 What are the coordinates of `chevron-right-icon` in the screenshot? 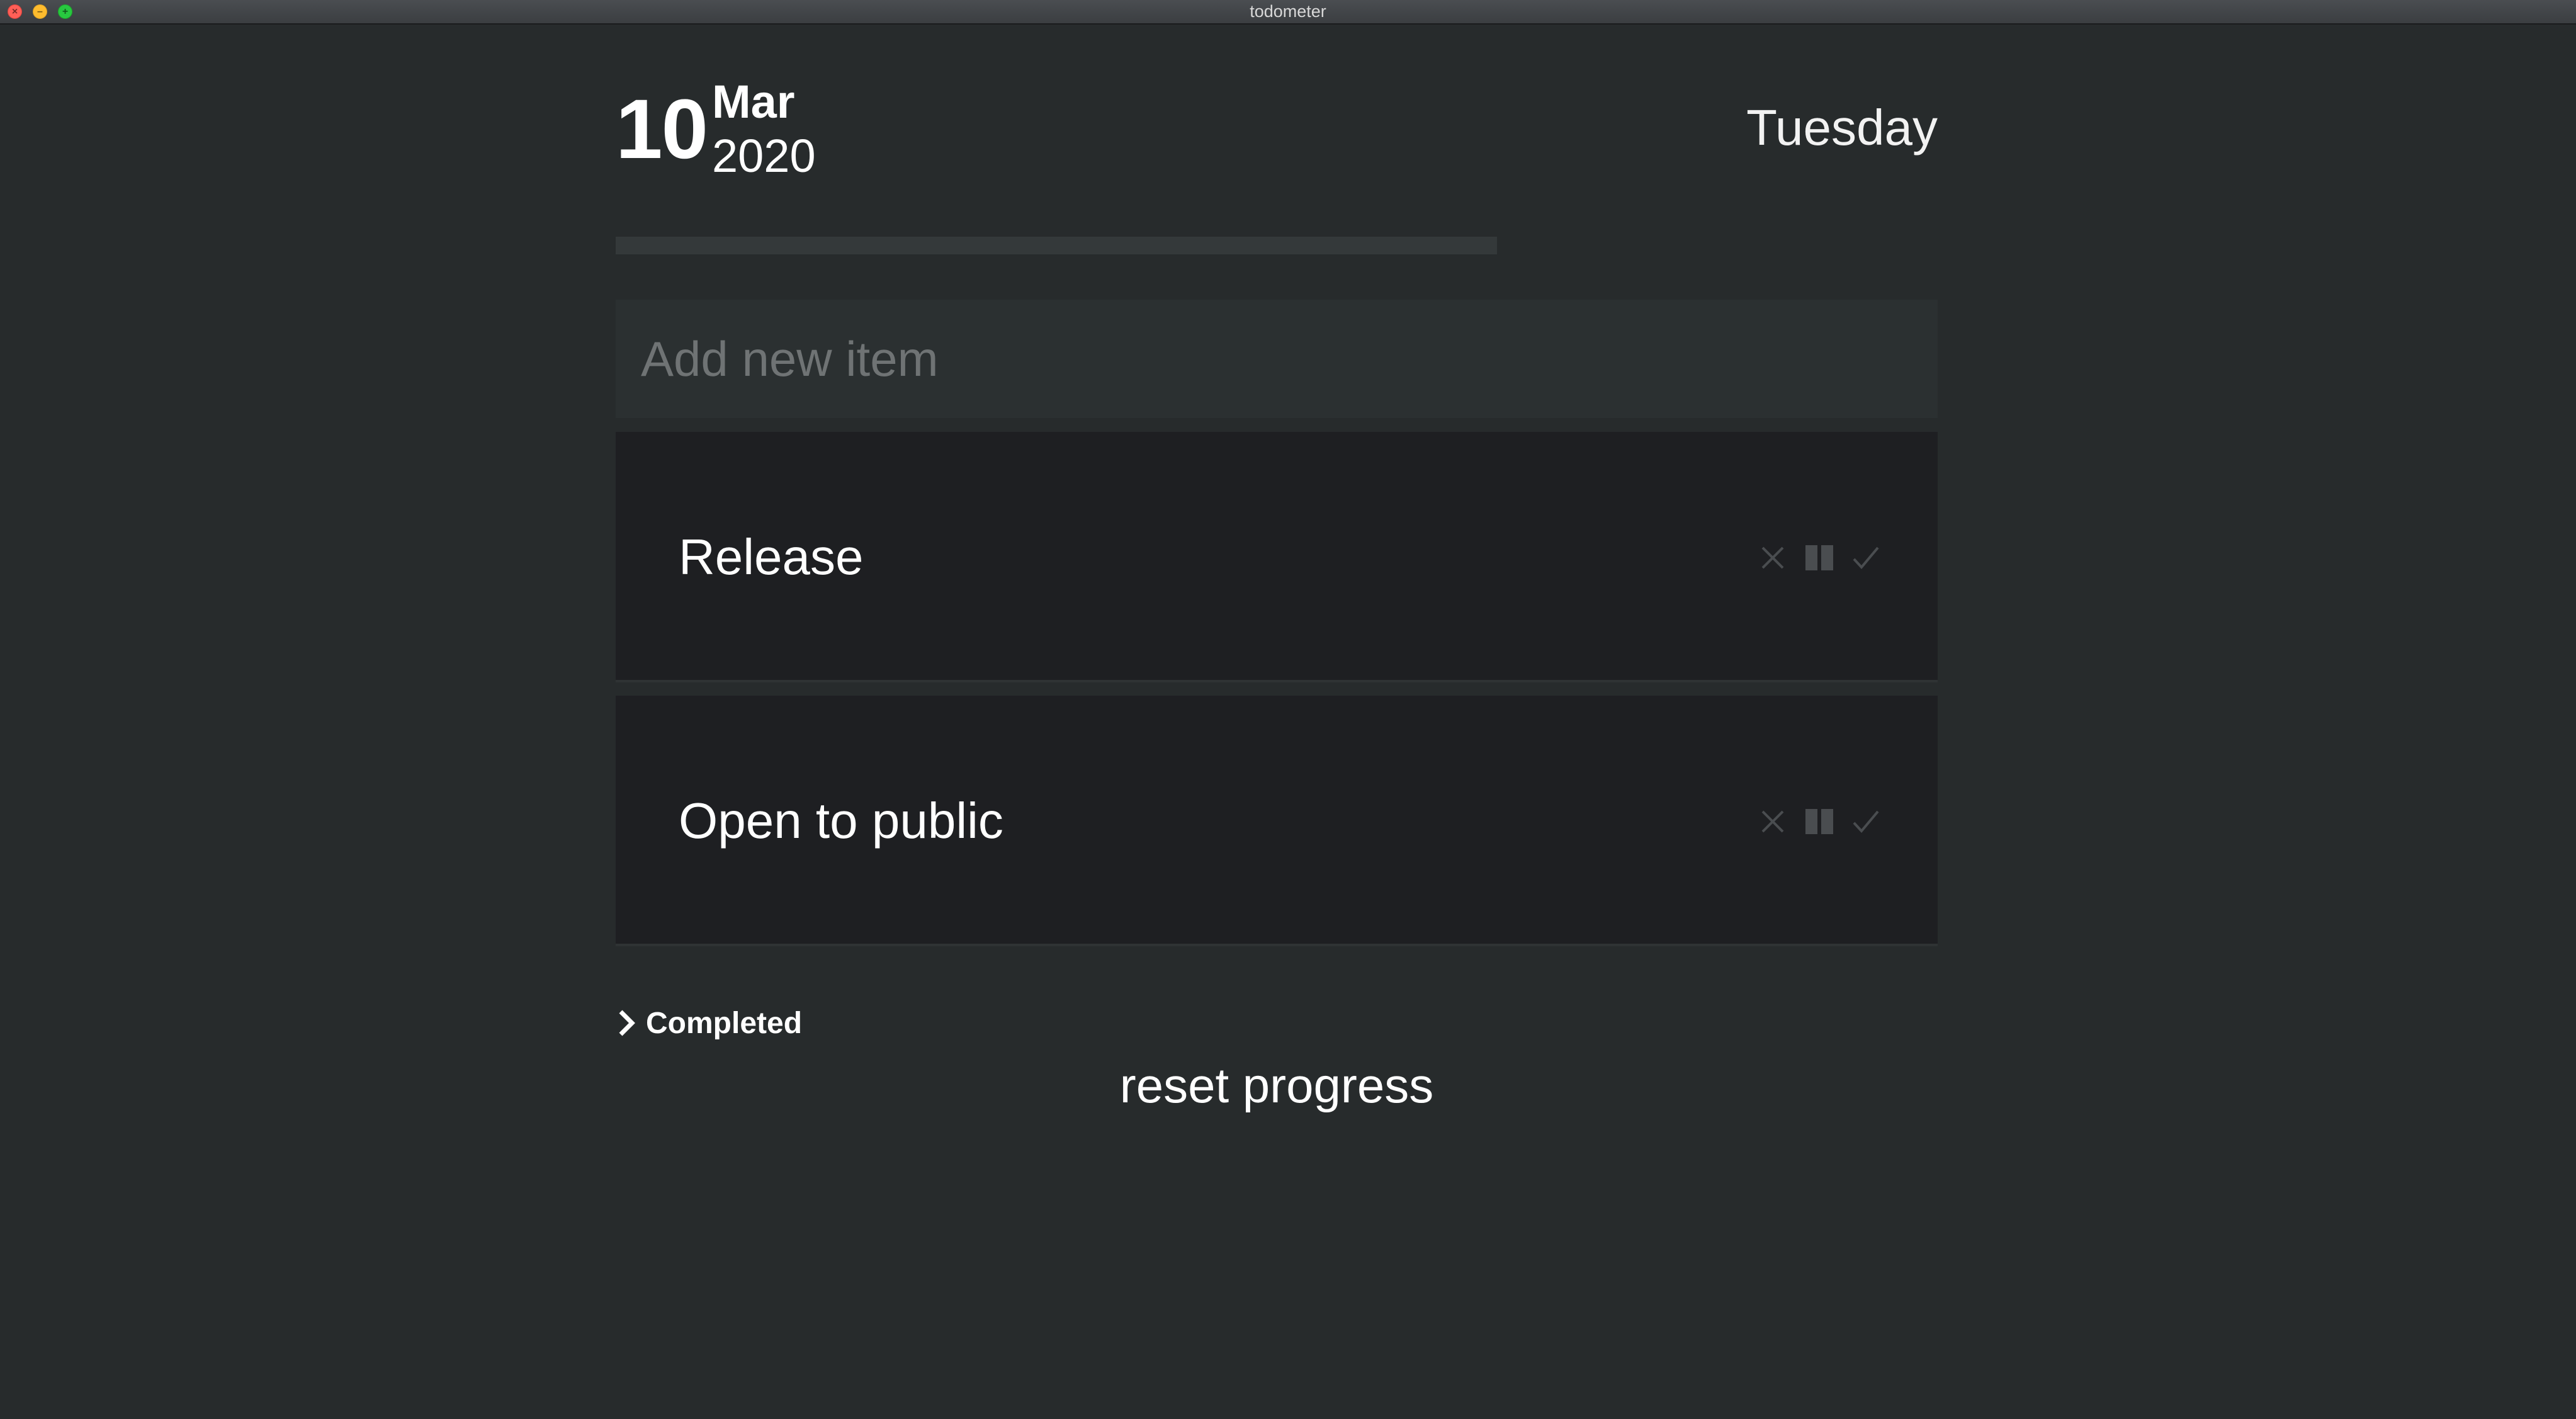 It's located at (627, 1023).